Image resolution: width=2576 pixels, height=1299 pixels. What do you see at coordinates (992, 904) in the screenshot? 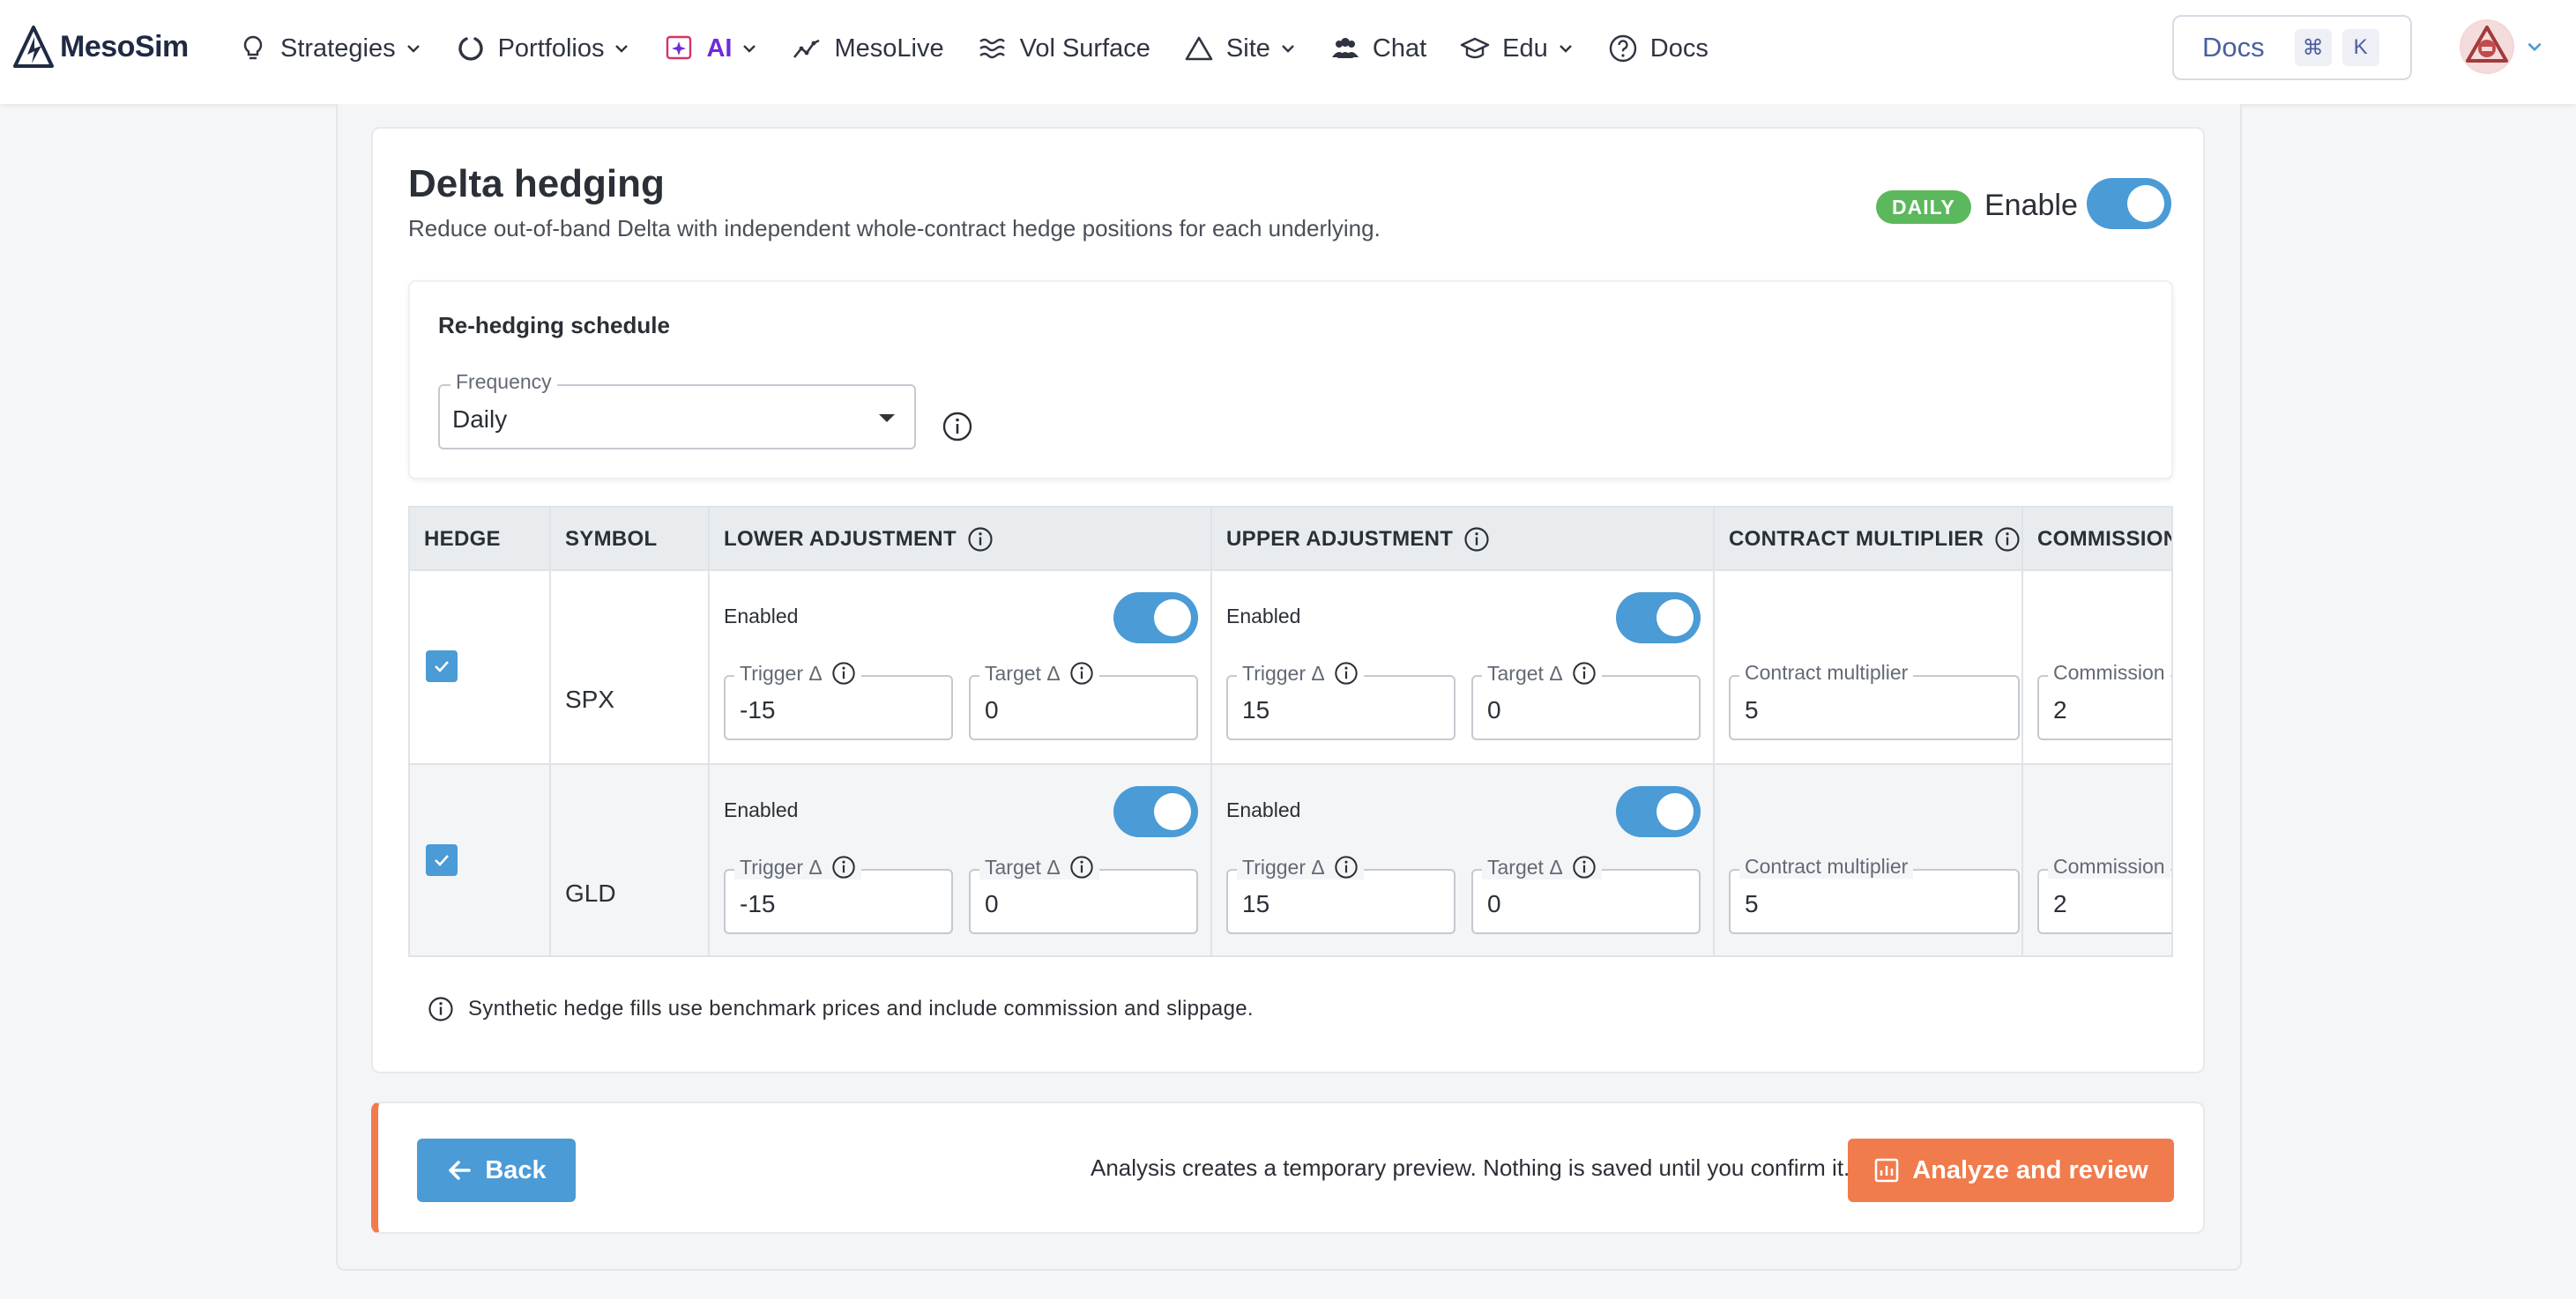
I see `lower-target-value: 0` at bounding box center [992, 904].